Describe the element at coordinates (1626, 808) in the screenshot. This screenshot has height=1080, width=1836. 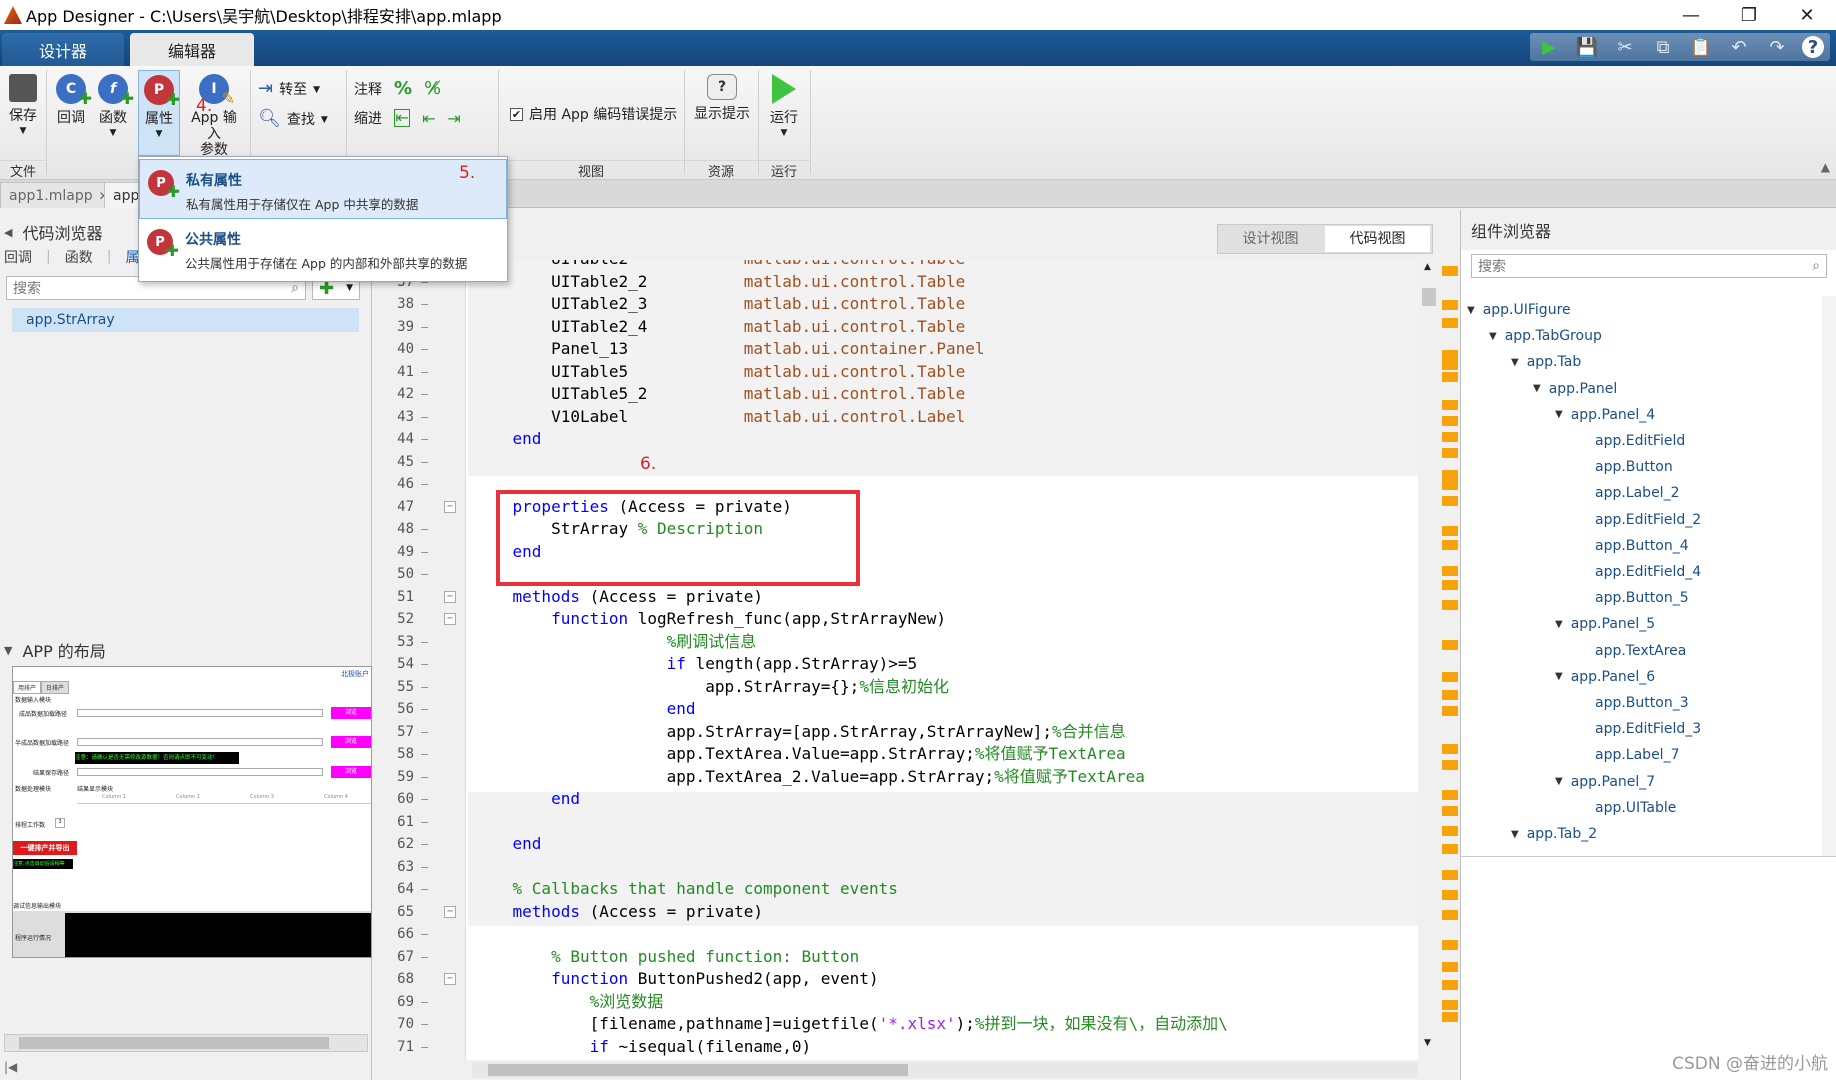
I see `tree-node: app.UITable` at that location.